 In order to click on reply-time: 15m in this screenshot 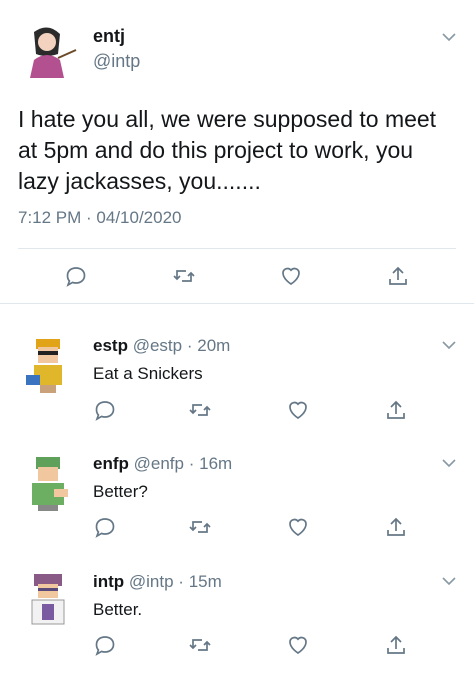, I will do `click(205, 581)`.